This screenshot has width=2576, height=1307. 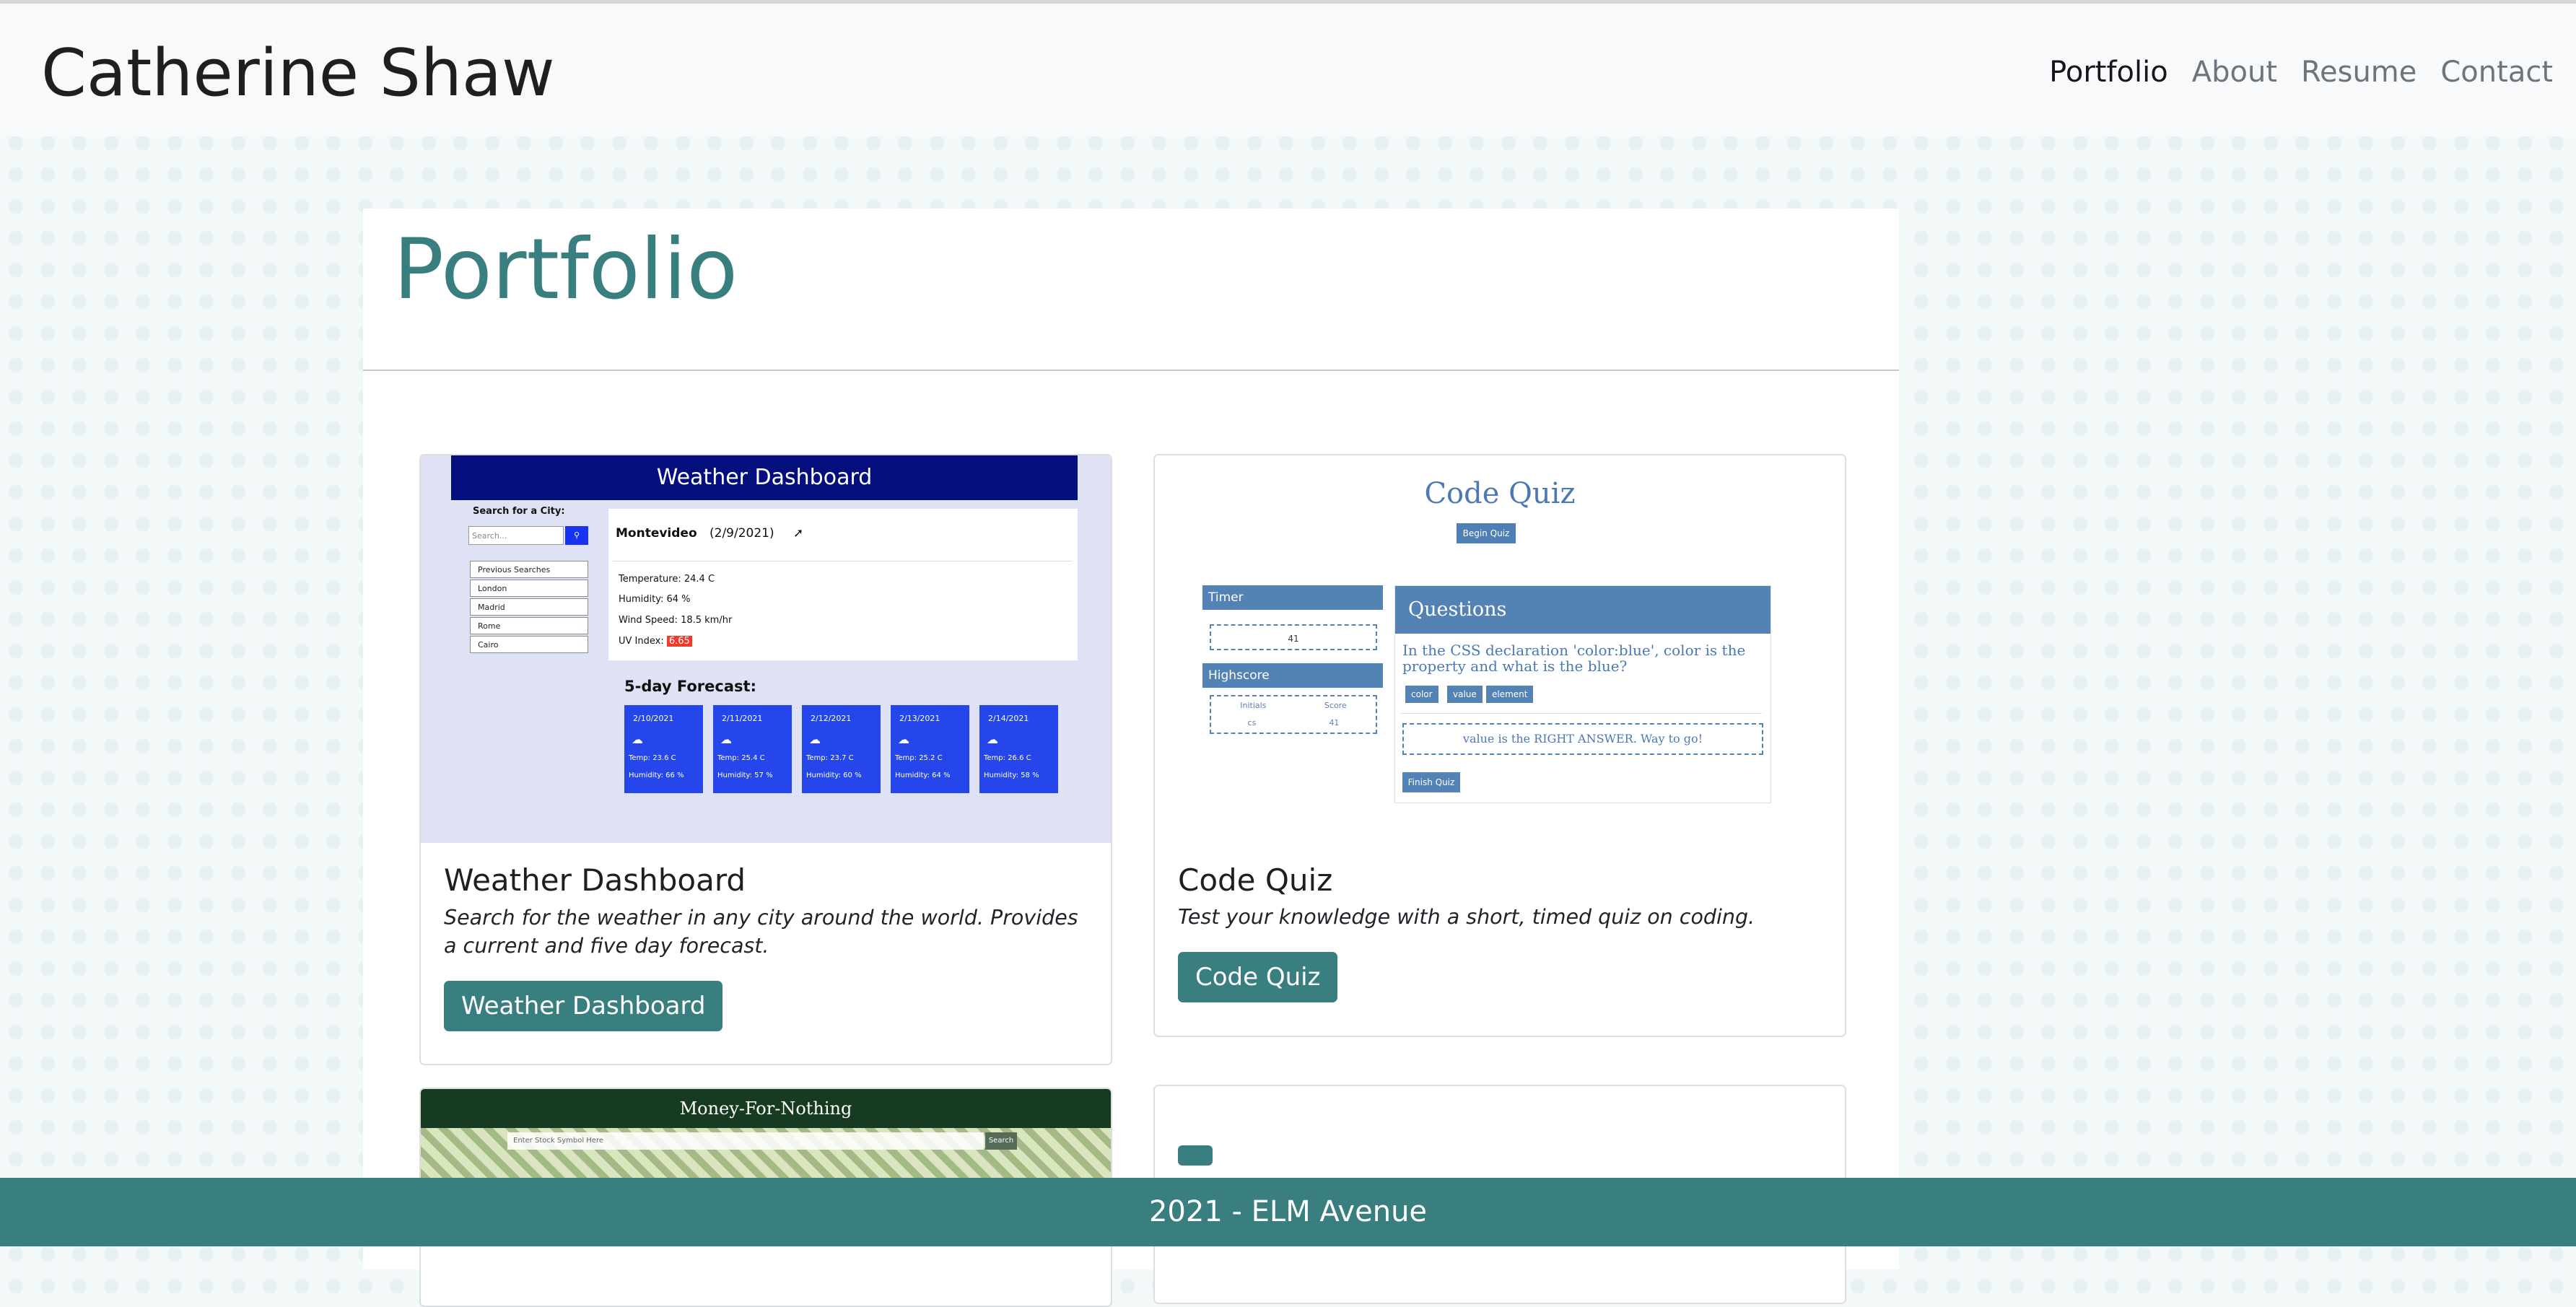 I want to click on divider, so click(x=1581, y=713).